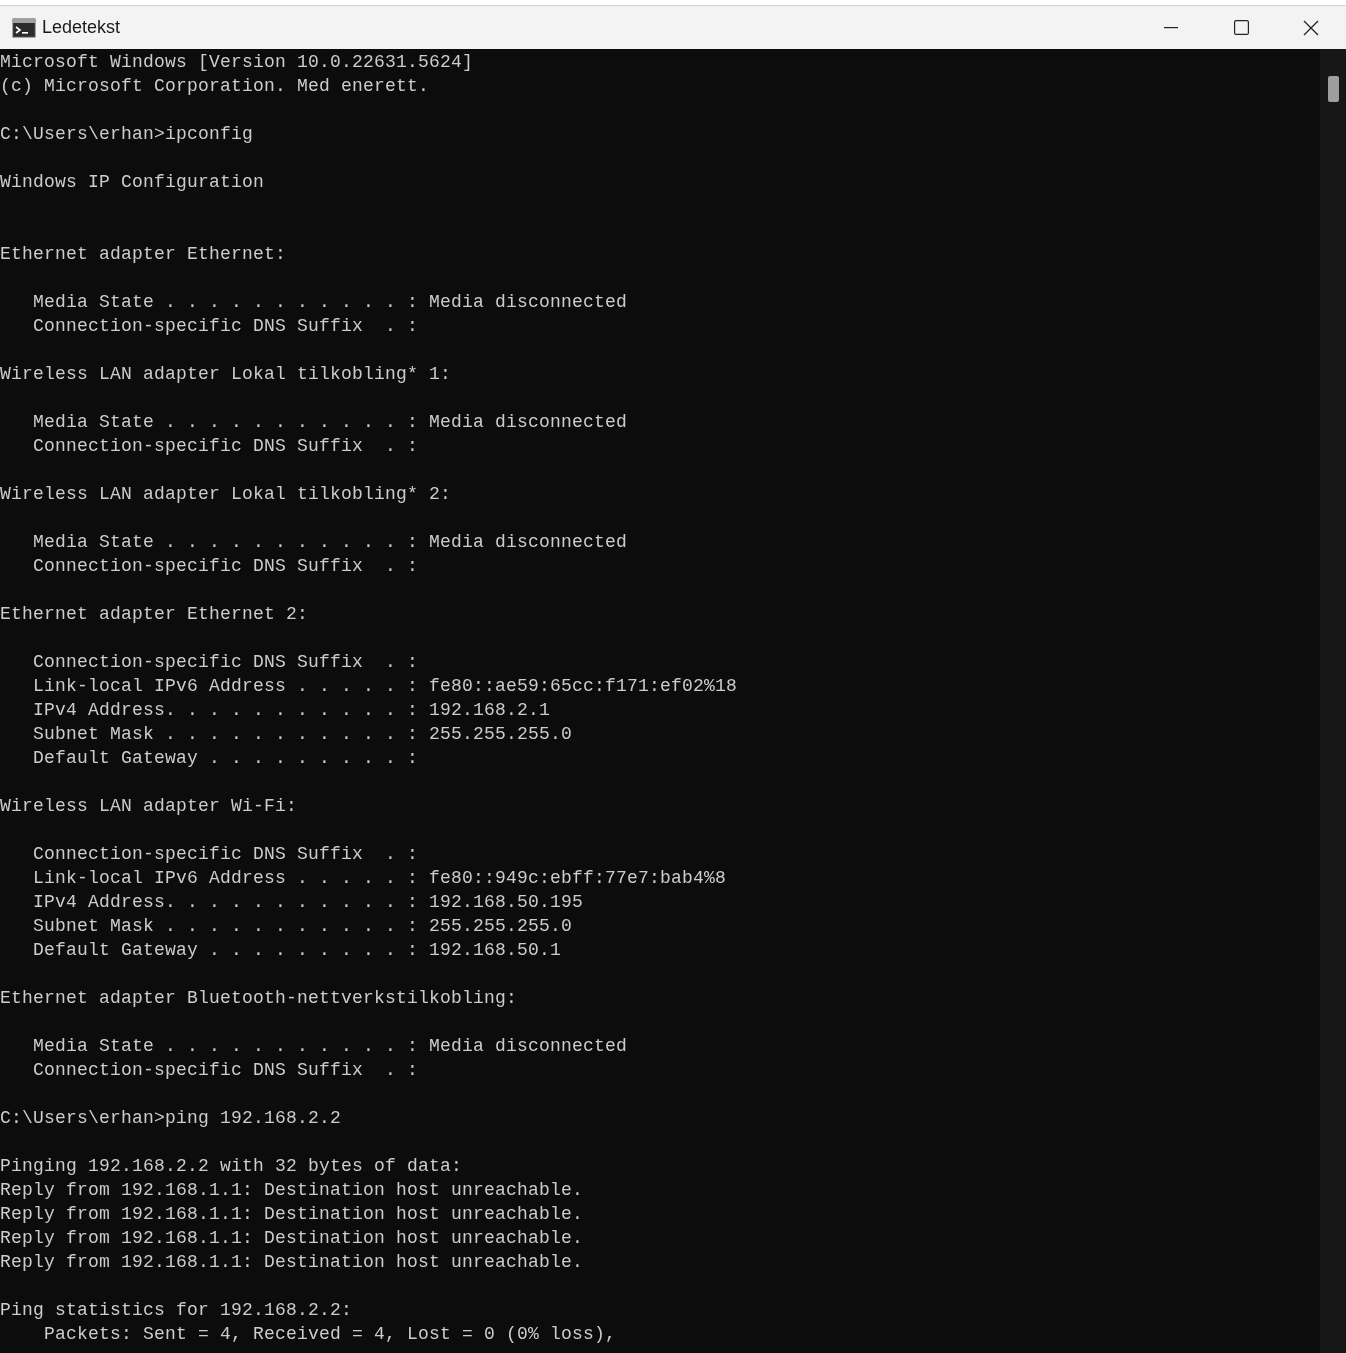 The image size is (1346, 1353). I want to click on scrollbar, so click(1333, 701).